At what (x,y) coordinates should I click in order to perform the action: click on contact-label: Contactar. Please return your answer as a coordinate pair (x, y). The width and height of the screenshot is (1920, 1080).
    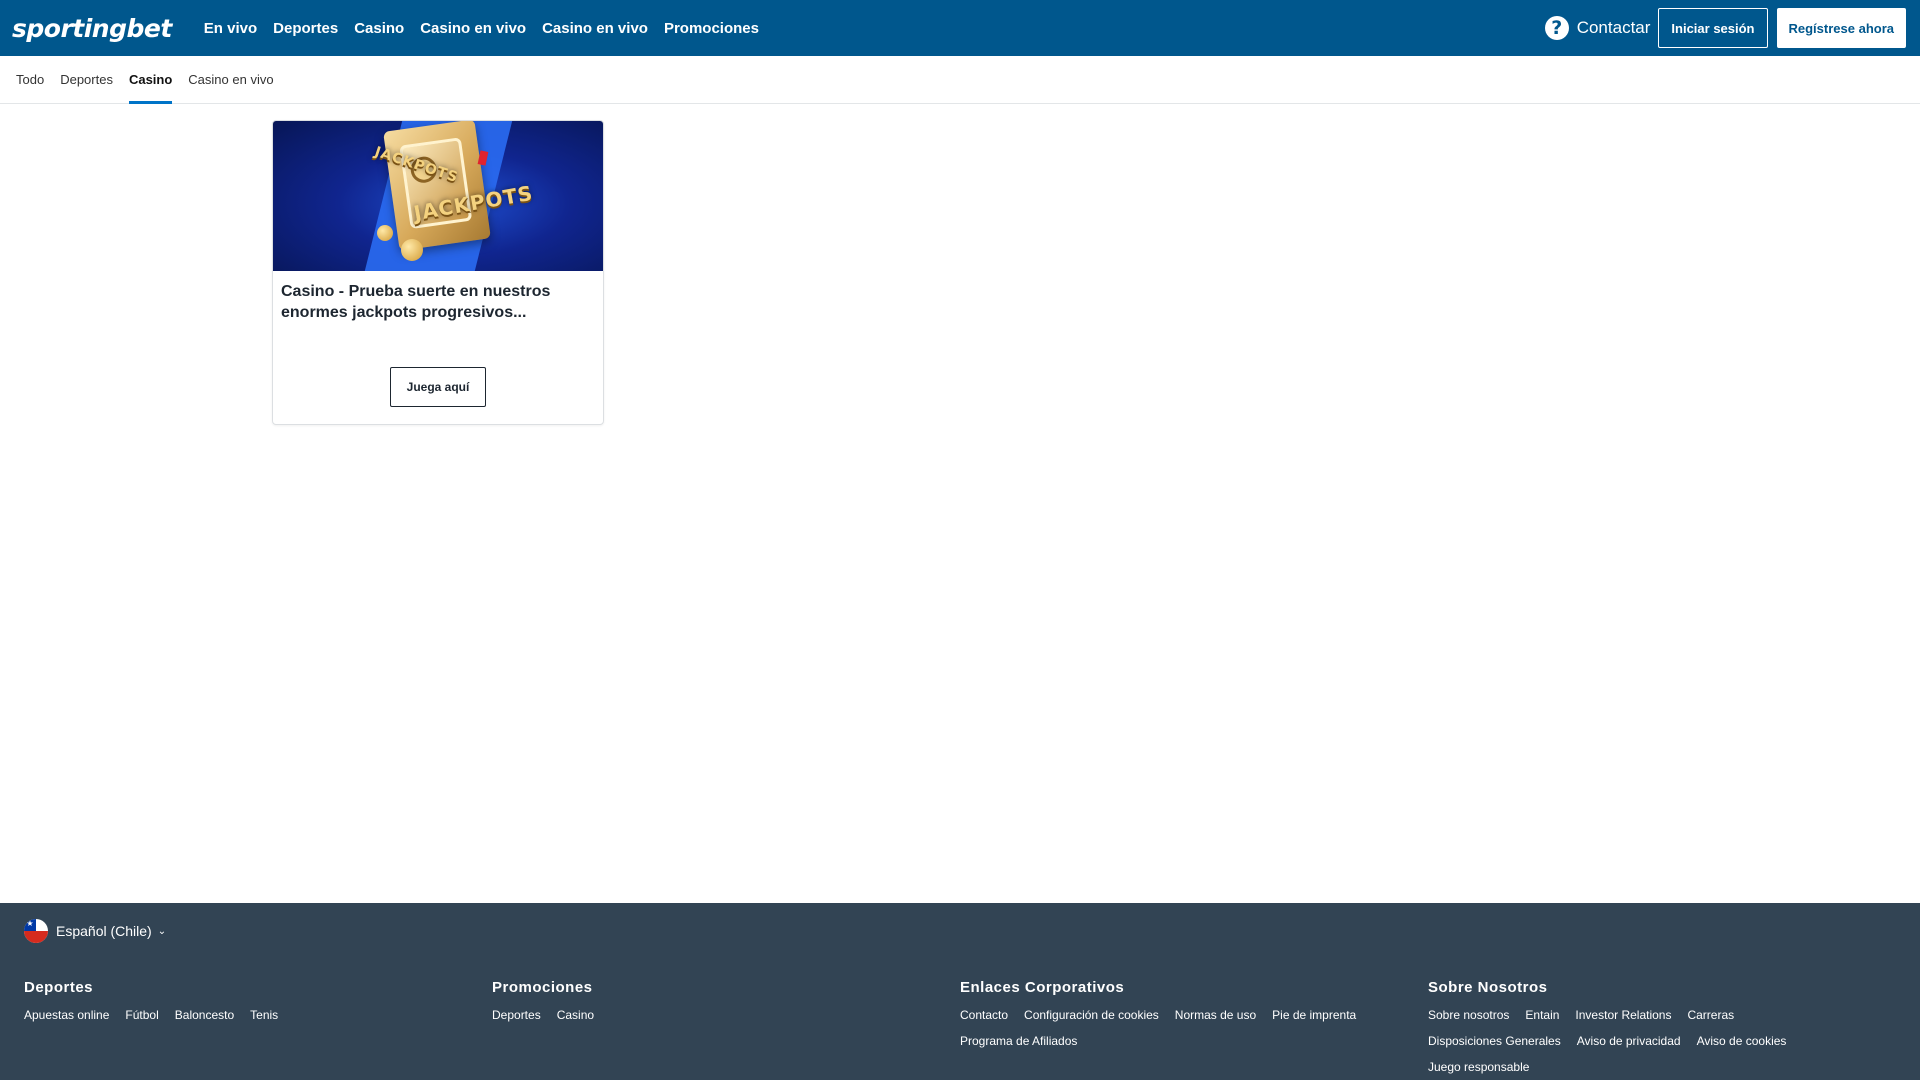
    Looking at the image, I should click on (1613, 27).